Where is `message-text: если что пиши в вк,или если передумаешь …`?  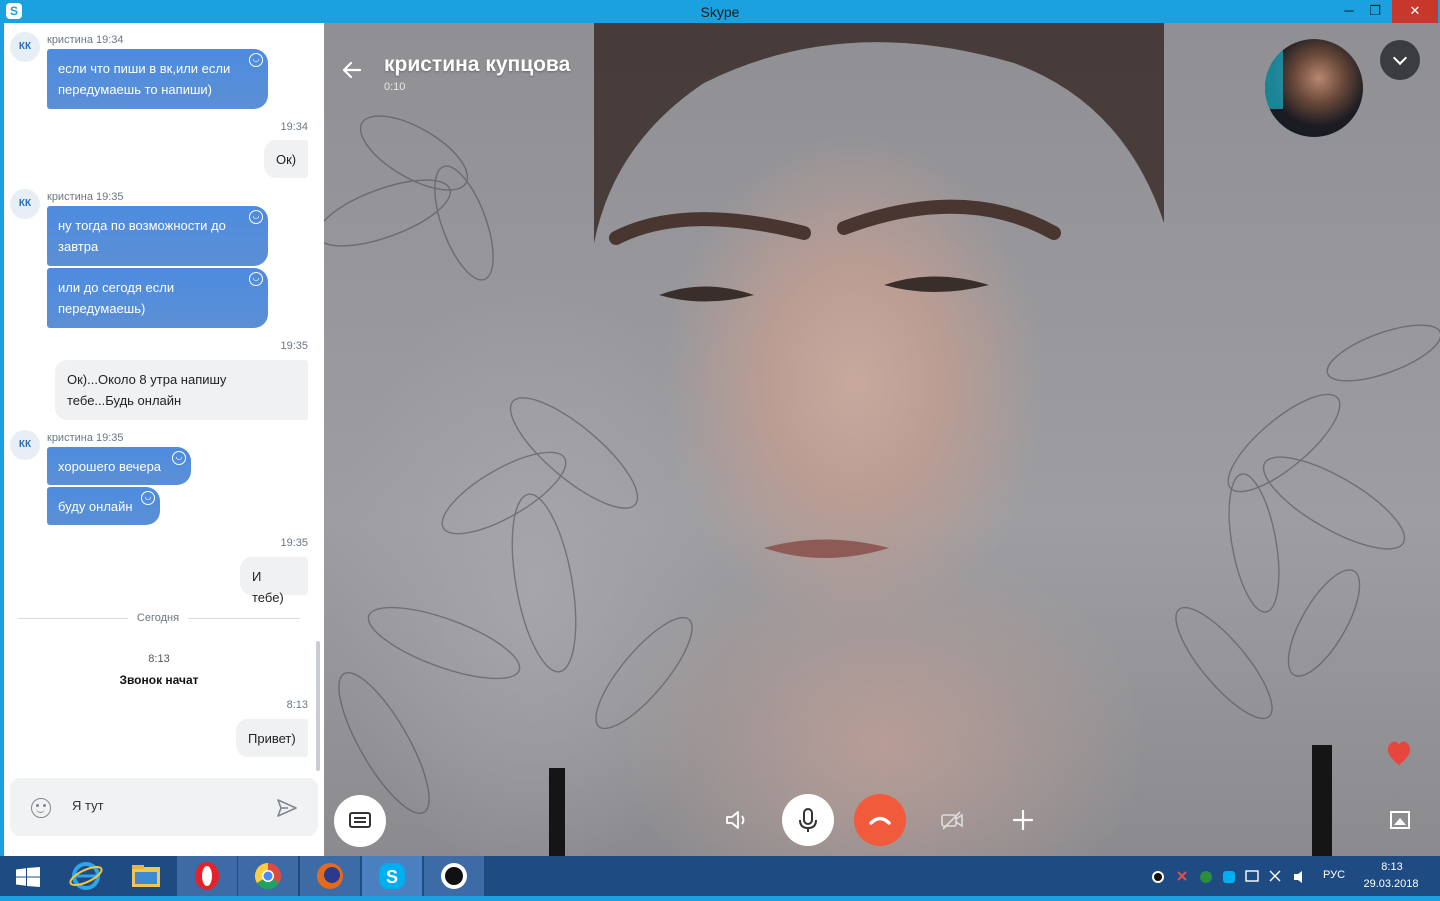
message-text: если что пиши в вк,или если передумаешь … is located at coordinates (144, 79).